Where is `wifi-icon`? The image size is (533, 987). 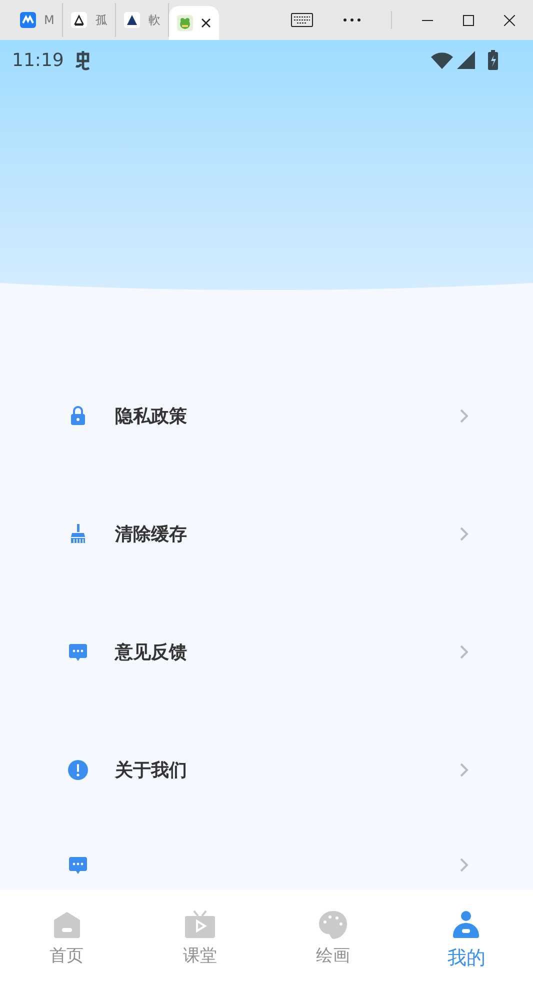 wifi-icon is located at coordinates (442, 60).